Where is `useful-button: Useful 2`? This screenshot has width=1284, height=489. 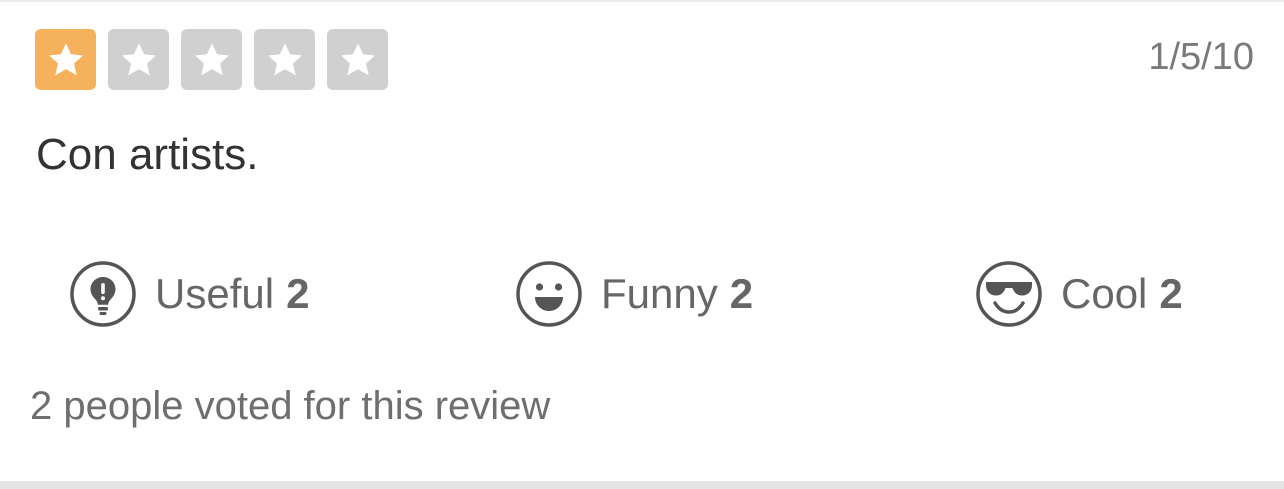
useful-button: Useful 2 is located at coordinates (189, 294).